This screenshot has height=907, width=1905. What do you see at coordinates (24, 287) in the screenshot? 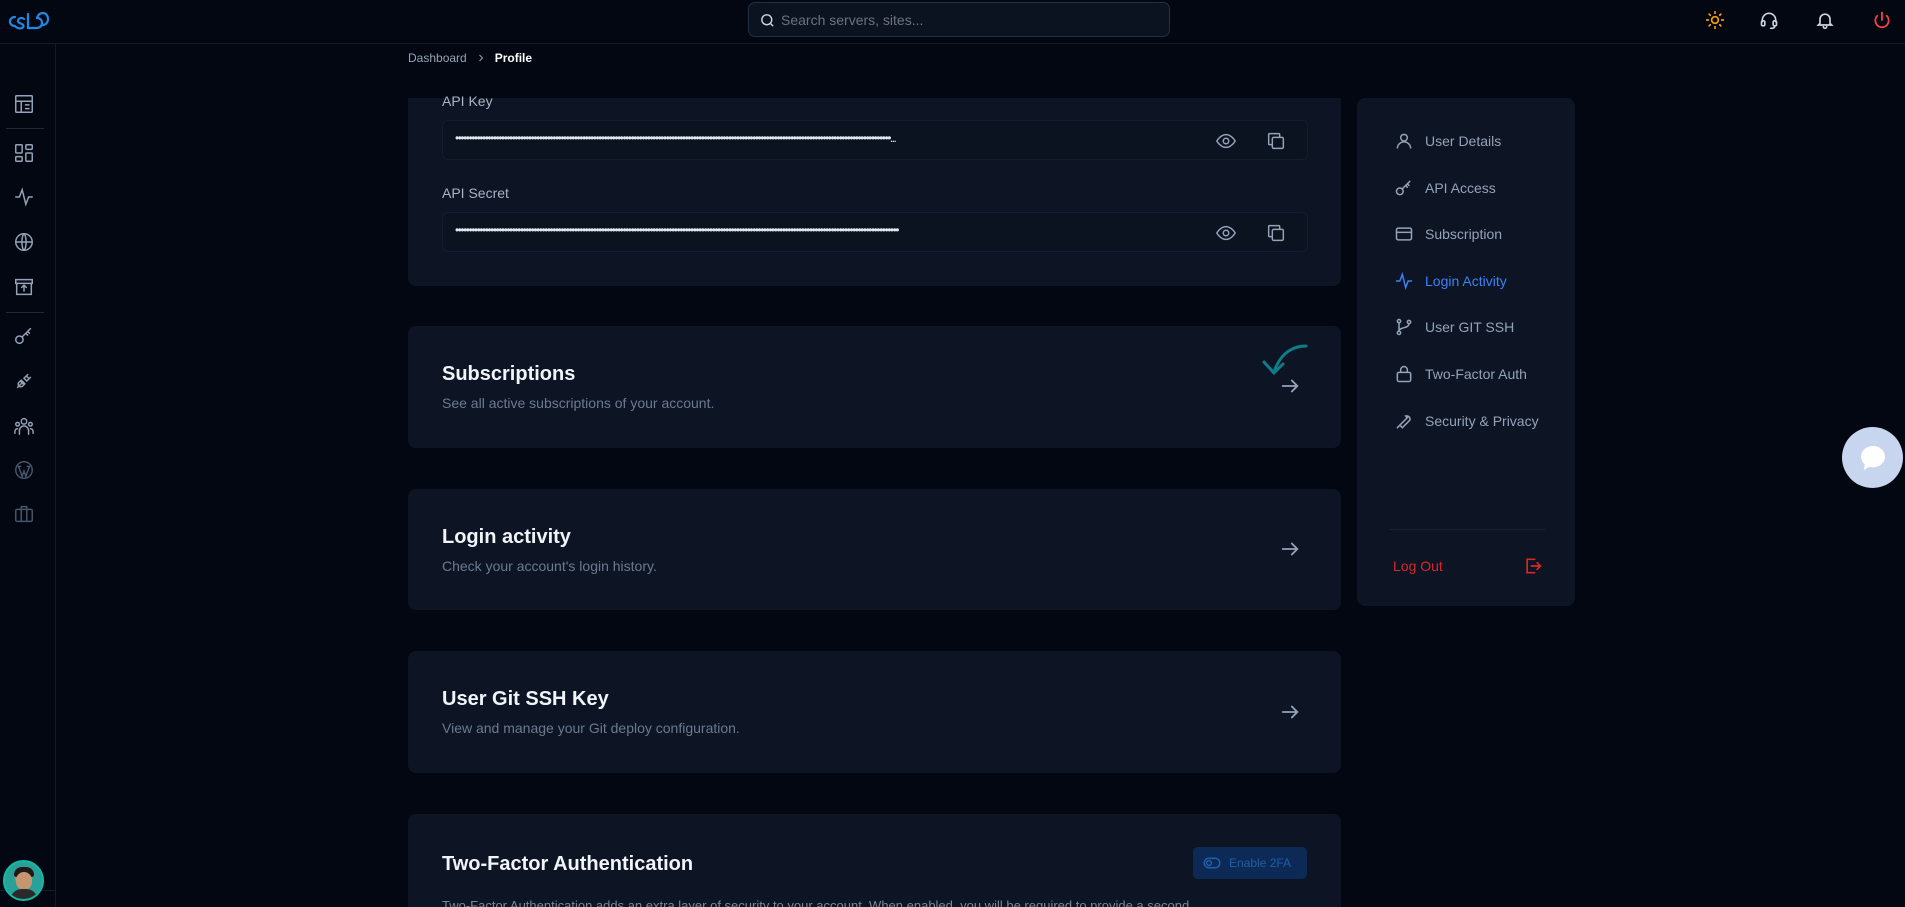
I see `store-icon` at bounding box center [24, 287].